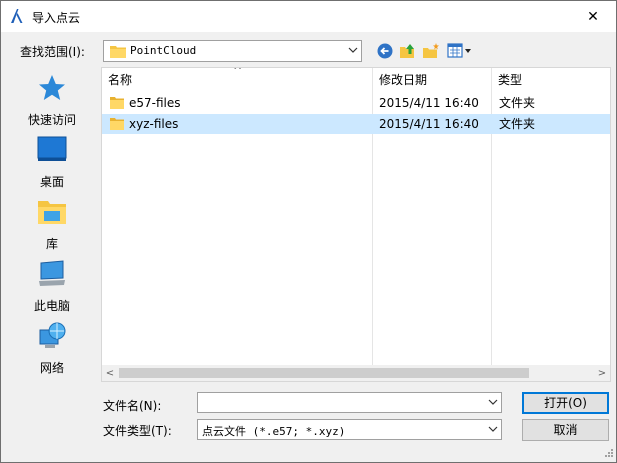  Describe the element at coordinates (52, 87) in the screenshot. I see `star-icon` at that location.